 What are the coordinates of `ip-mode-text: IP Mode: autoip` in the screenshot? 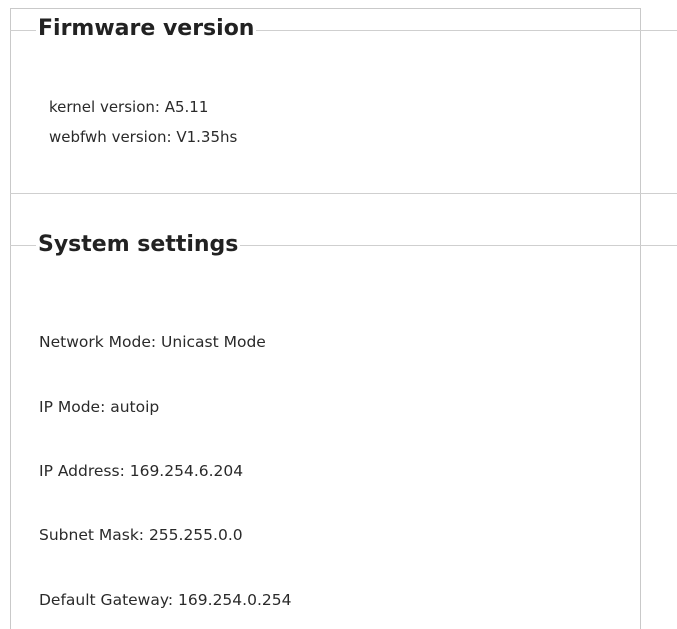 It's located at (99, 407).